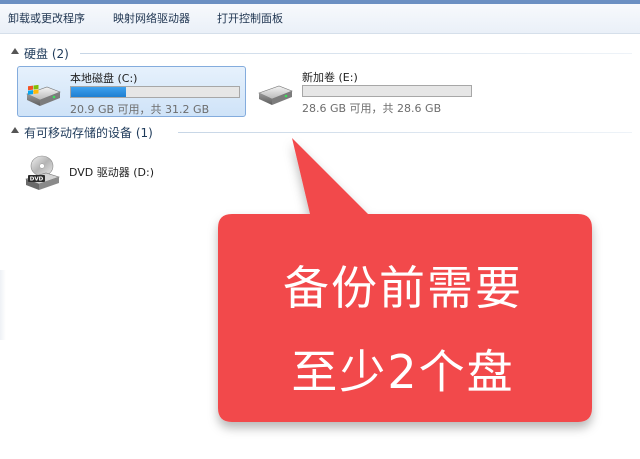 The image size is (640, 459). I want to click on window-edge, so click(3, 305).